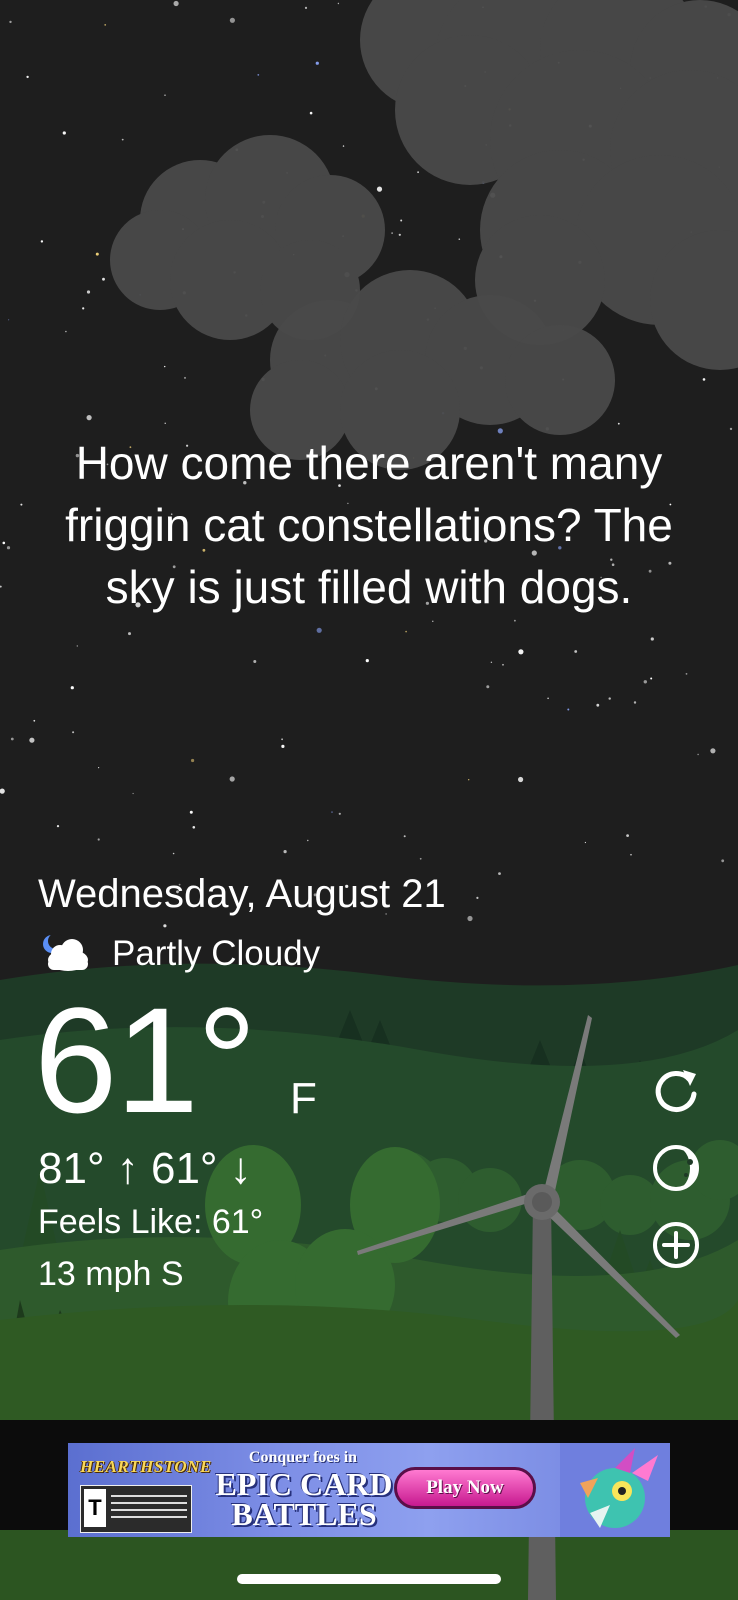 The width and height of the screenshot is (738, 1600). Describe the element at coordinates (149, 1505) in the screenshot. I see `rating-descriptor-lines` at that location.